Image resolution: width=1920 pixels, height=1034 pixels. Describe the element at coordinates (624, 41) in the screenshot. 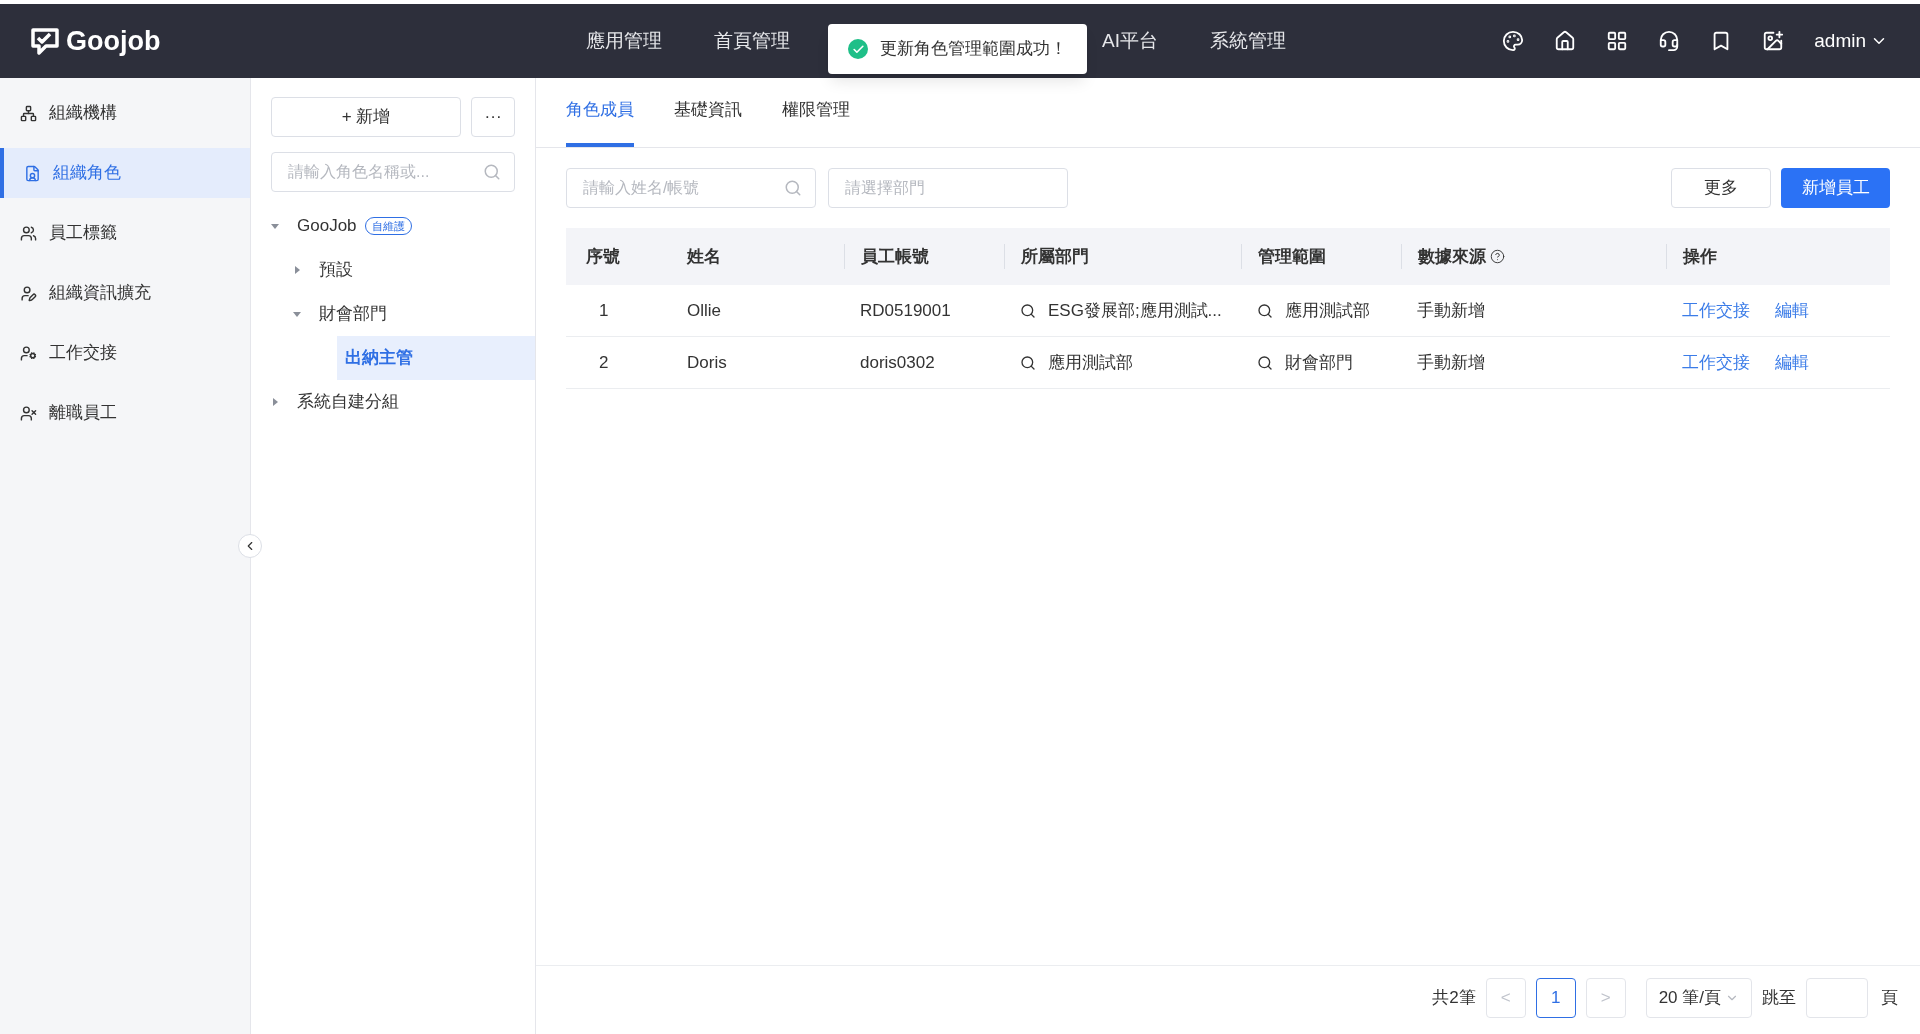

I see `nav-item: 應用管理` at that location.